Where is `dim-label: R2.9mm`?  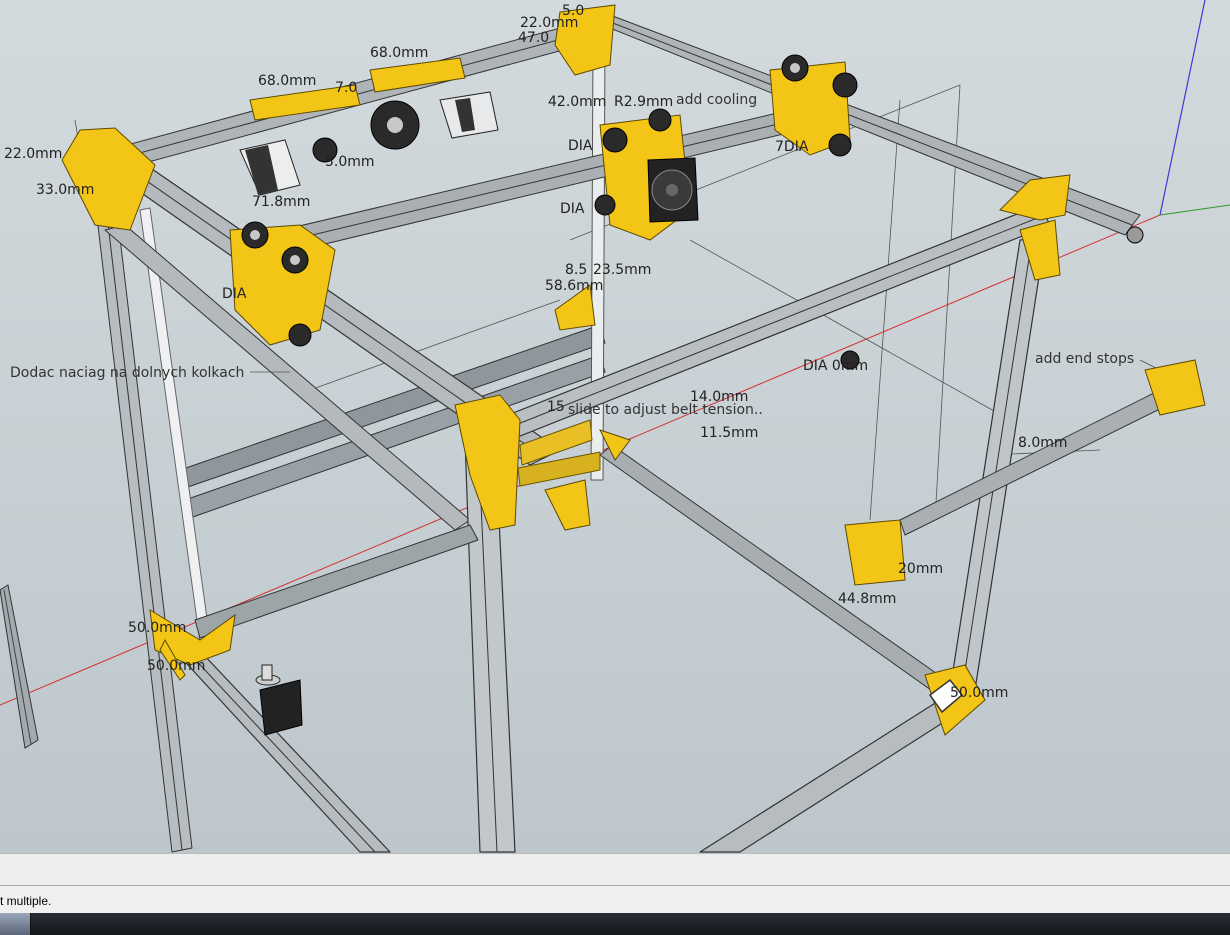
dim-label: R2.9mm is located at coordinates (643, 102).